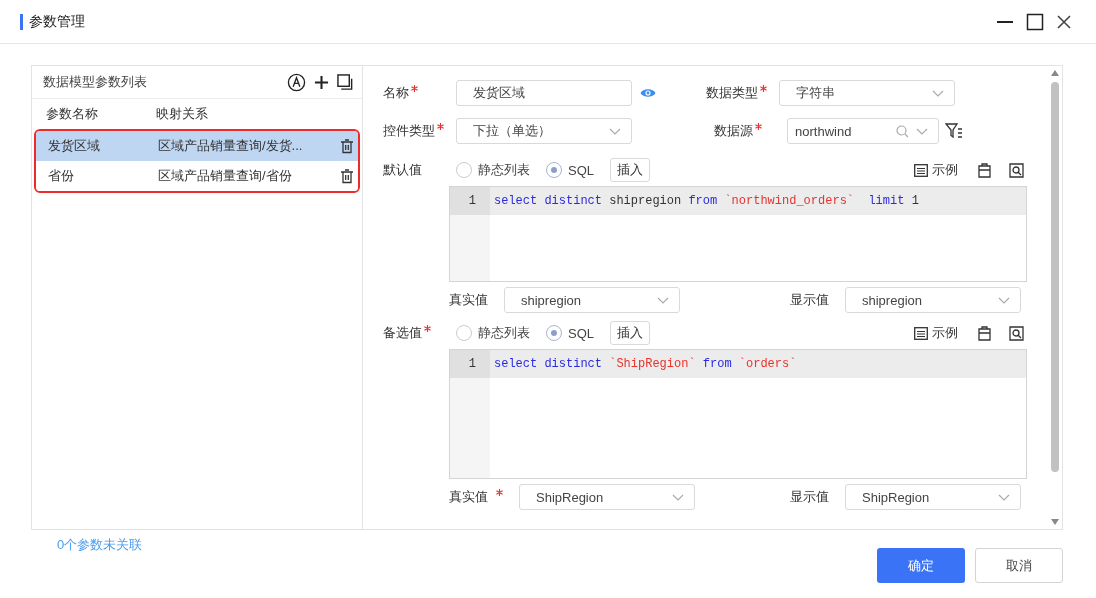 Image resolution: width=1096 pixels, height=598 pixels. I want to click on name-field: 发货区域, so click(544, 93).